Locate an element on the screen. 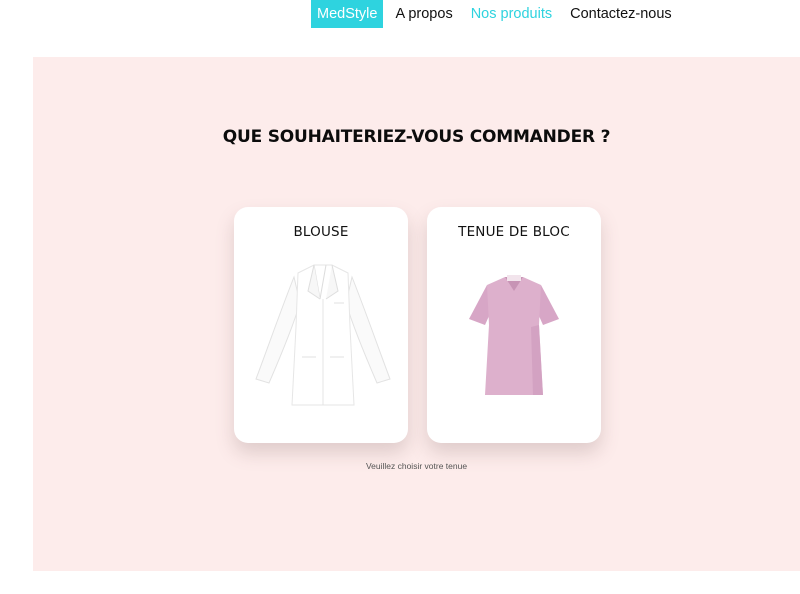 The height and width of the screenshot is (594, 800). card-tenue-de-bloc: TENUE DE BLOC is located at coordinates (514, 325).